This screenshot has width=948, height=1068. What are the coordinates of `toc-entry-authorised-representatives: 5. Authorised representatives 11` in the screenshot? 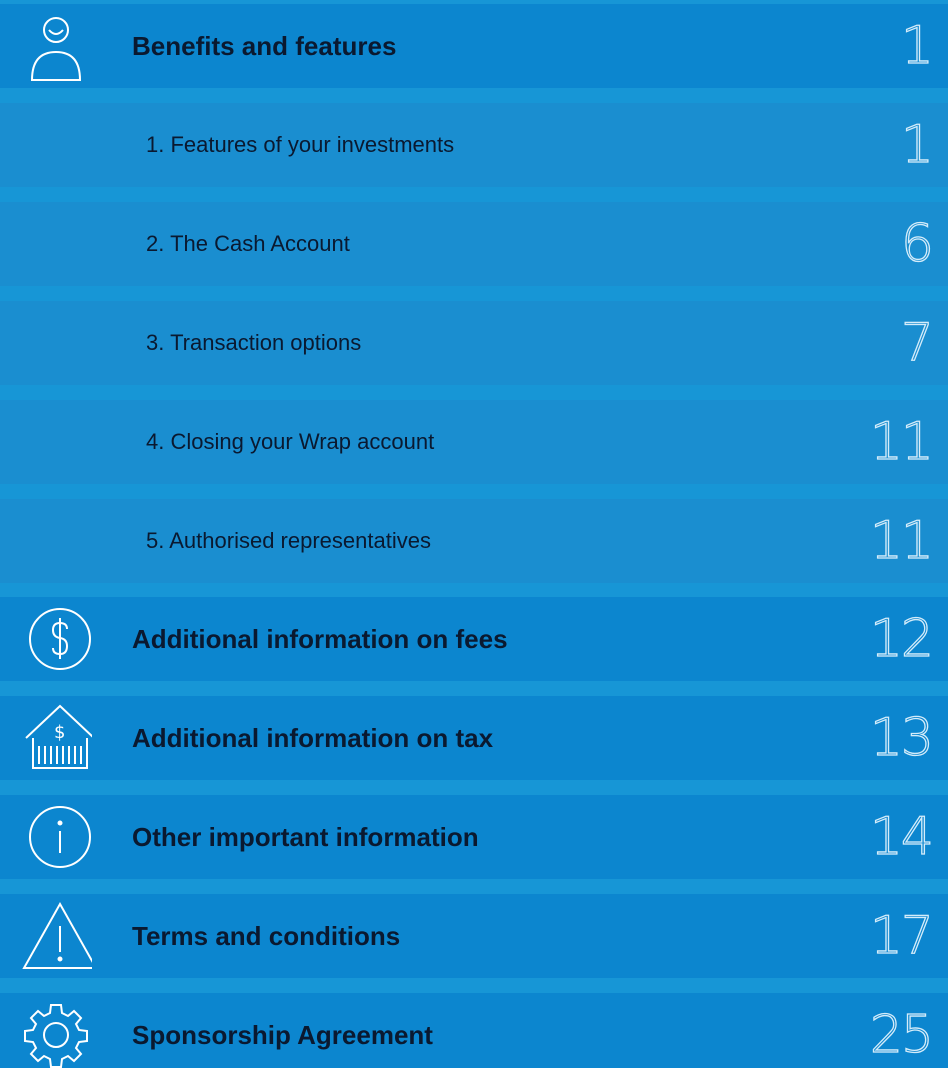 It's located at (474, 541).